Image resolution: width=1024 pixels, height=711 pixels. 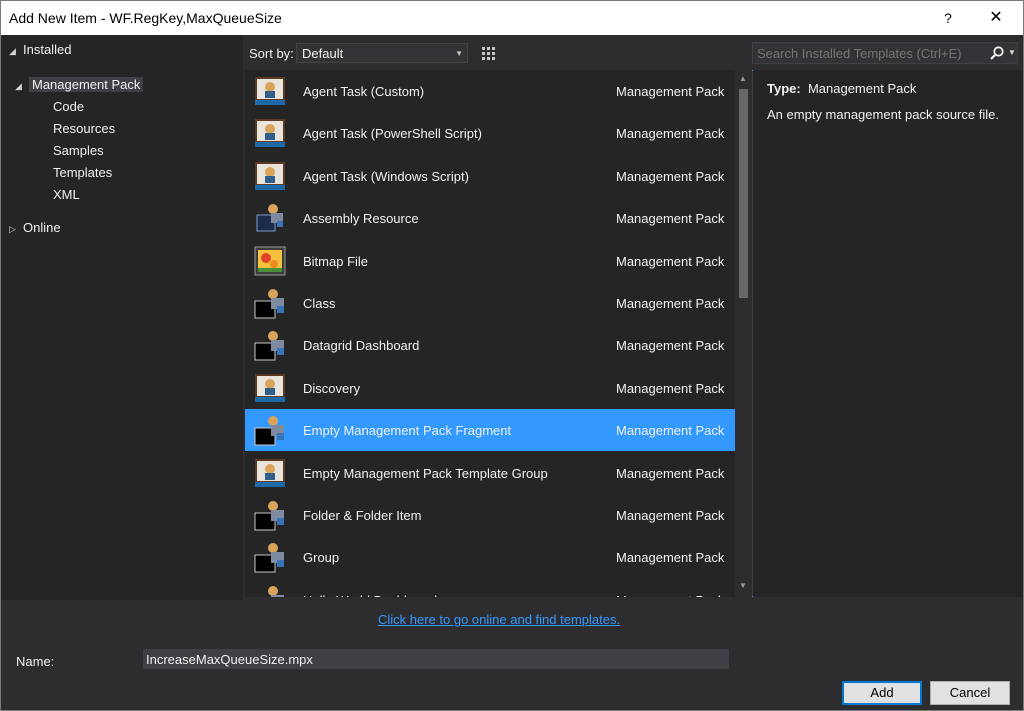 I want to click on template-name: Assembly Resource, so click(x=361, y=218).